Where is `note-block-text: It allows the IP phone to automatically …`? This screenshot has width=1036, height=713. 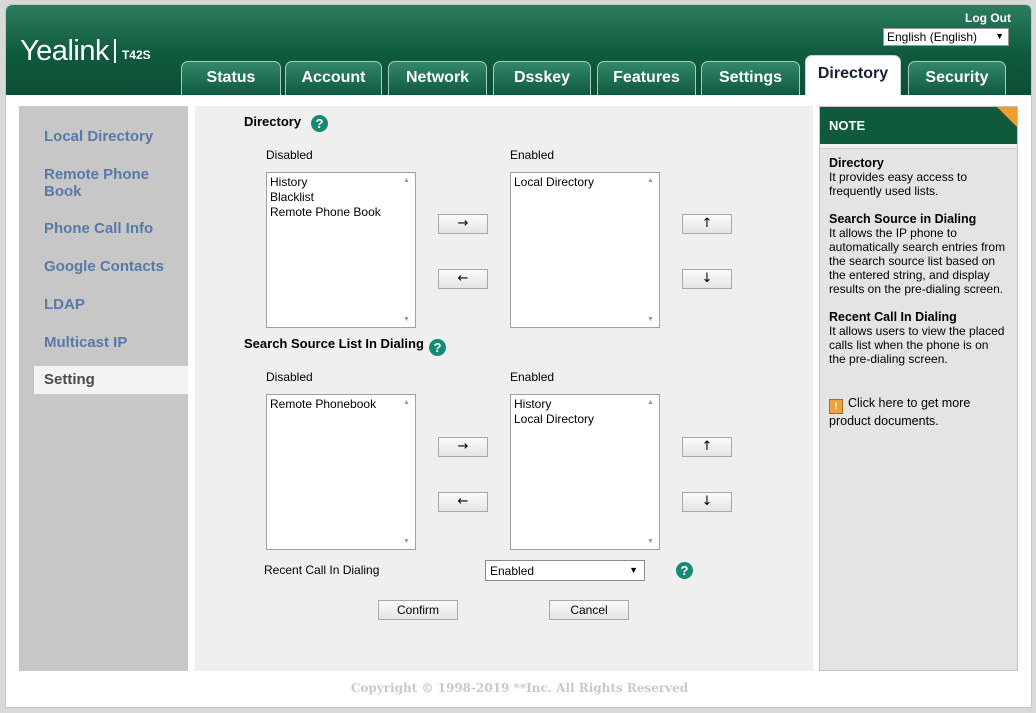
note-block-text: It allows the IP phone to automatically … is located at coordinates (917, 261).